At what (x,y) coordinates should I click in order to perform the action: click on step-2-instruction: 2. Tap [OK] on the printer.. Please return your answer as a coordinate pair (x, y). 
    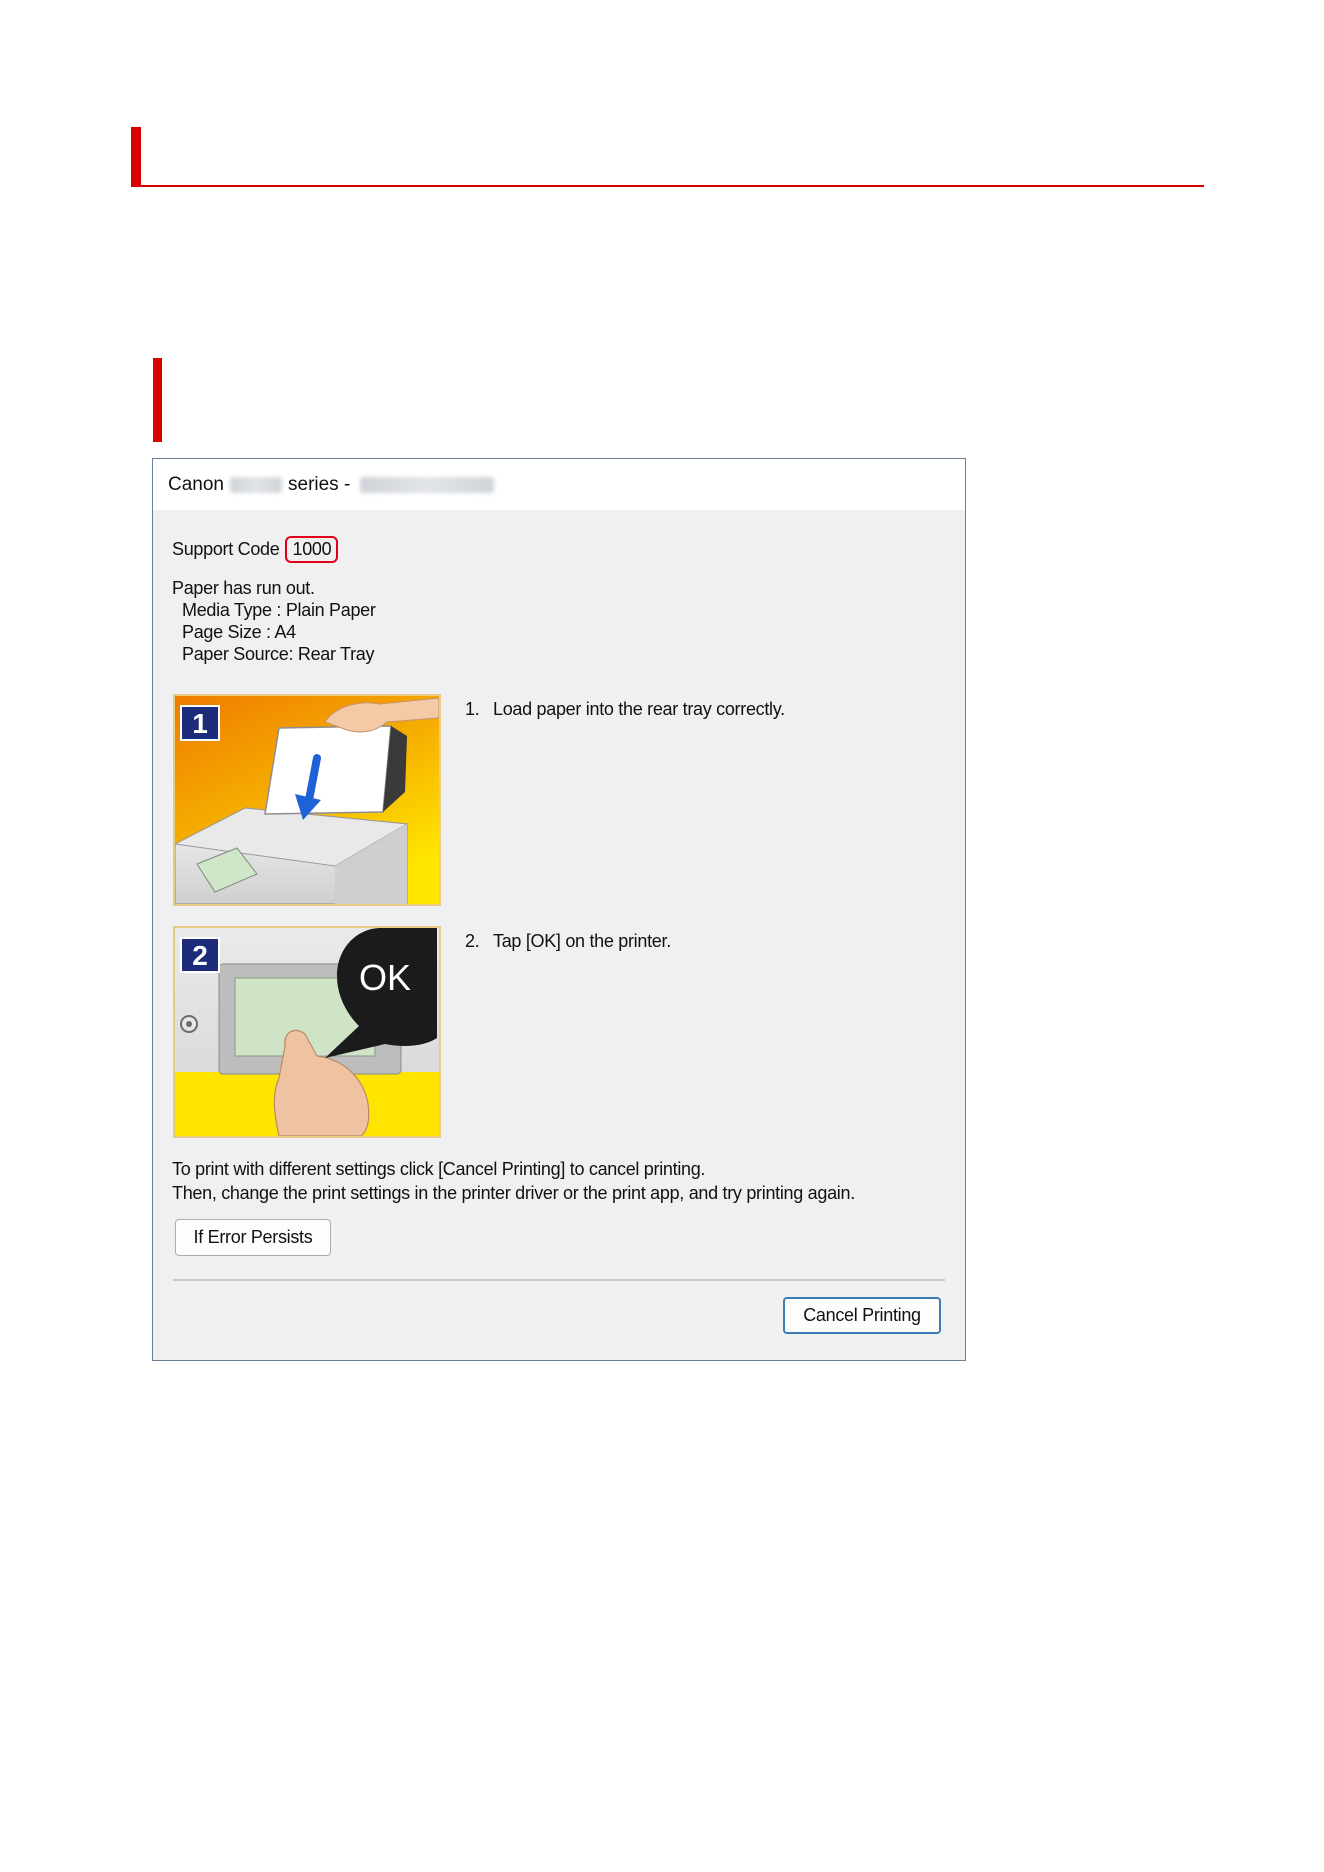
    Looking at the image, I should click on (568, 941).